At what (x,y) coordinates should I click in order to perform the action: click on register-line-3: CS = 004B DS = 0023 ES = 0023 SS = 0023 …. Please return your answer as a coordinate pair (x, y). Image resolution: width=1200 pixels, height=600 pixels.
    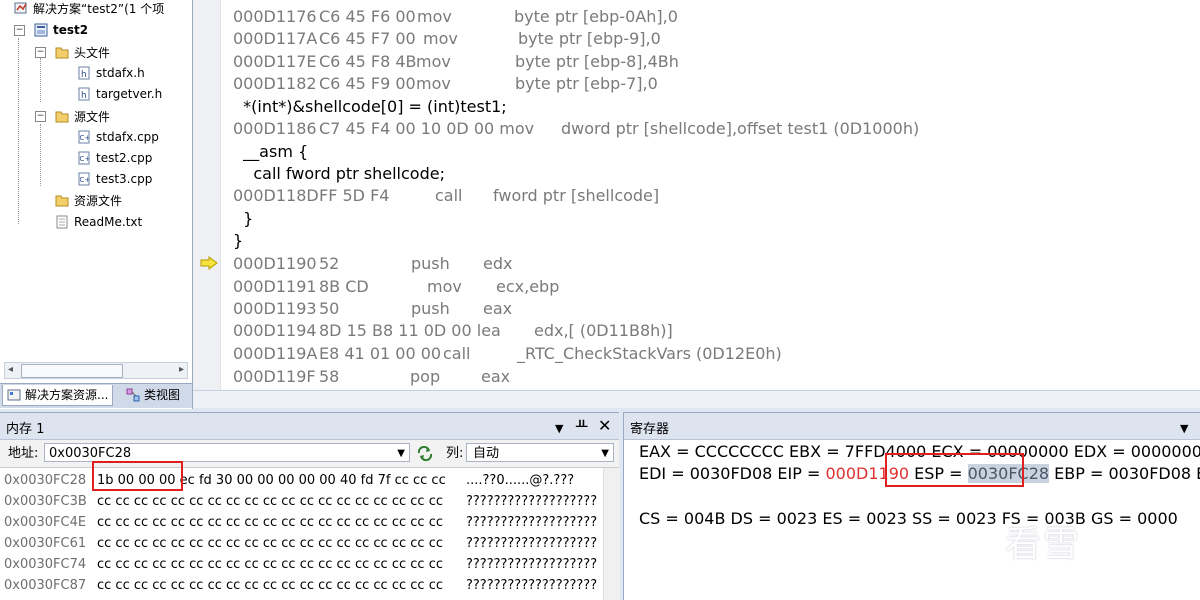
    Looking at the image, I should click on (908, 518).